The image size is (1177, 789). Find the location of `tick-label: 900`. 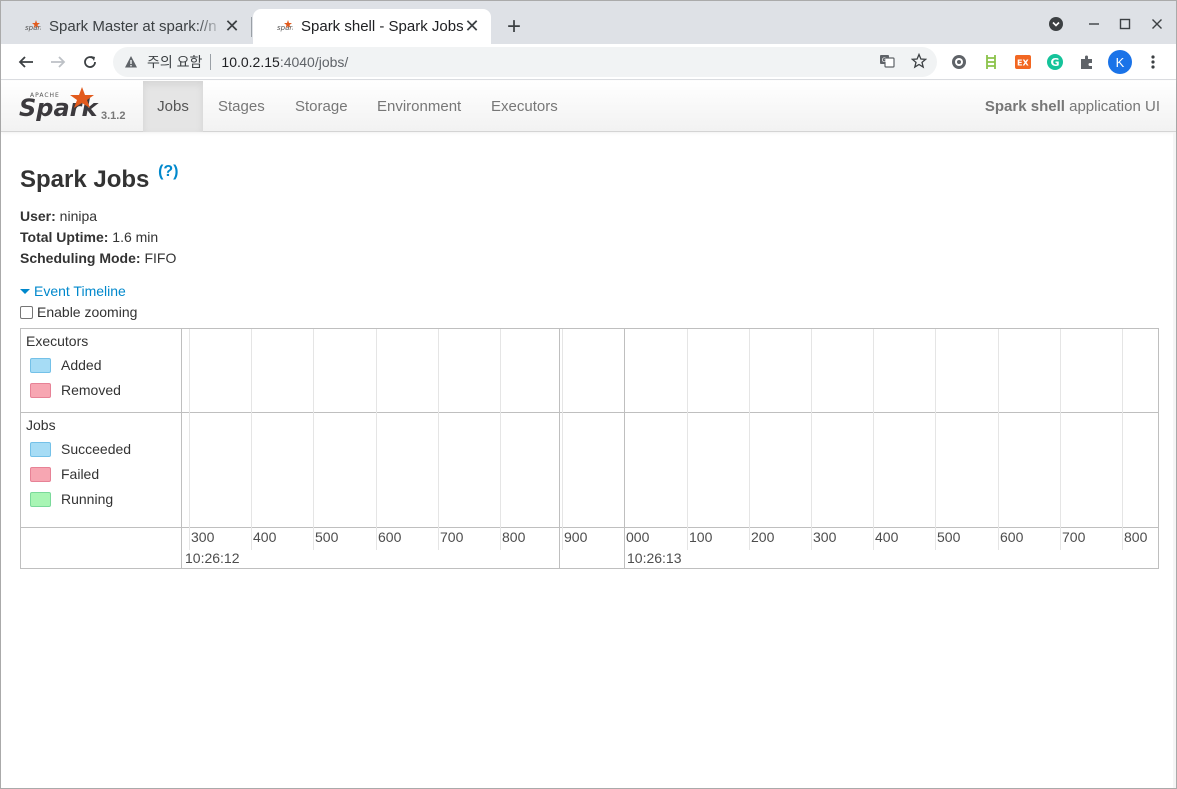

tick-label: 900 is located at coordinates (576, 537).